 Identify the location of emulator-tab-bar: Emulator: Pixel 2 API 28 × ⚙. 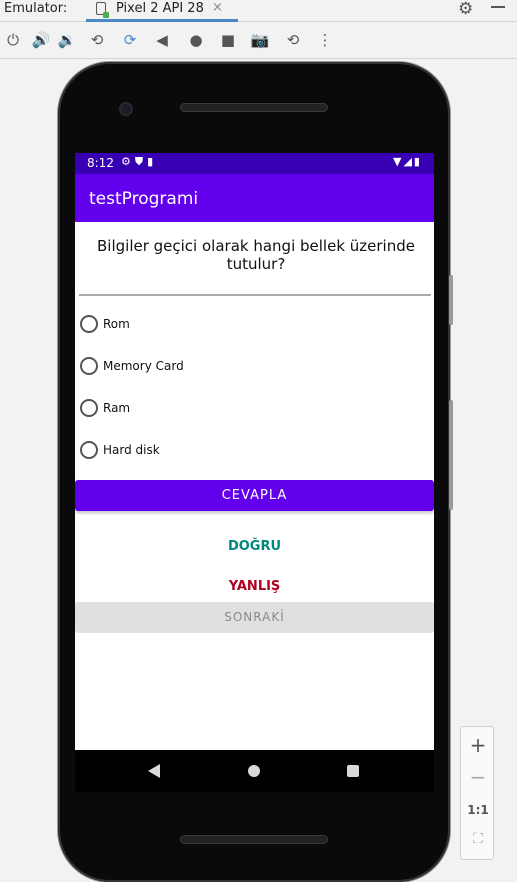
(258, 11).